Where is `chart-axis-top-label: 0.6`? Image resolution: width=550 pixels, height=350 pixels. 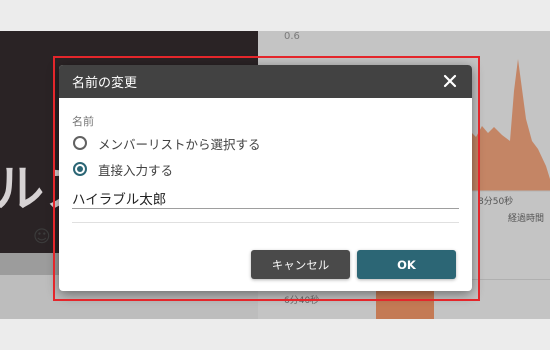
chart-axis-top-label: 0.6 is located at coordinates (292, 36).